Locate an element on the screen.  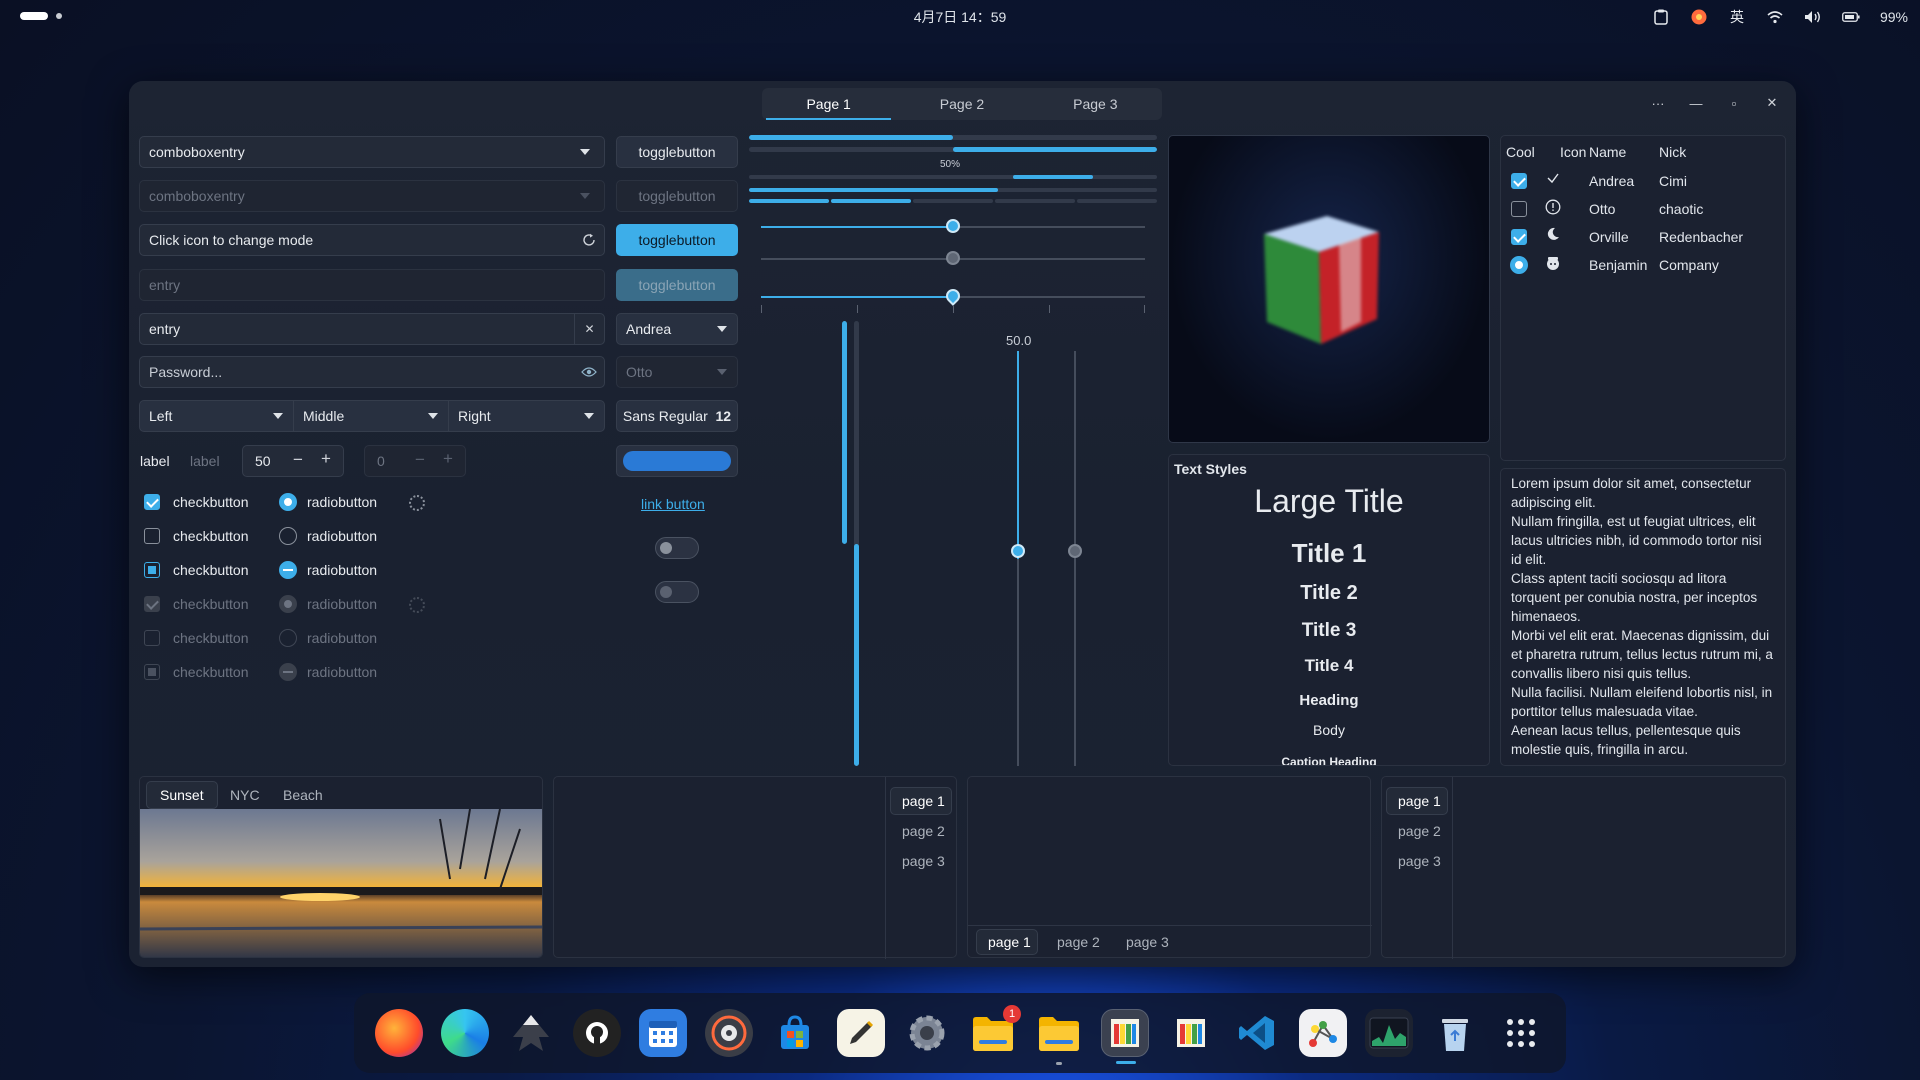
column-name: Name is located at coordinates (1607, 152).